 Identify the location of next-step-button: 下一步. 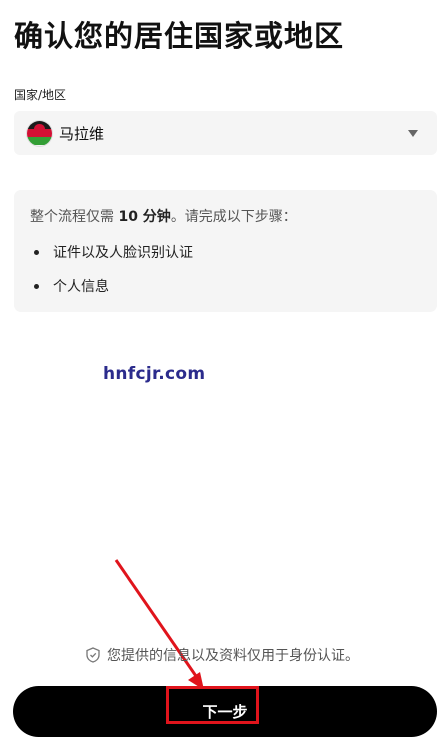
(225, 711).